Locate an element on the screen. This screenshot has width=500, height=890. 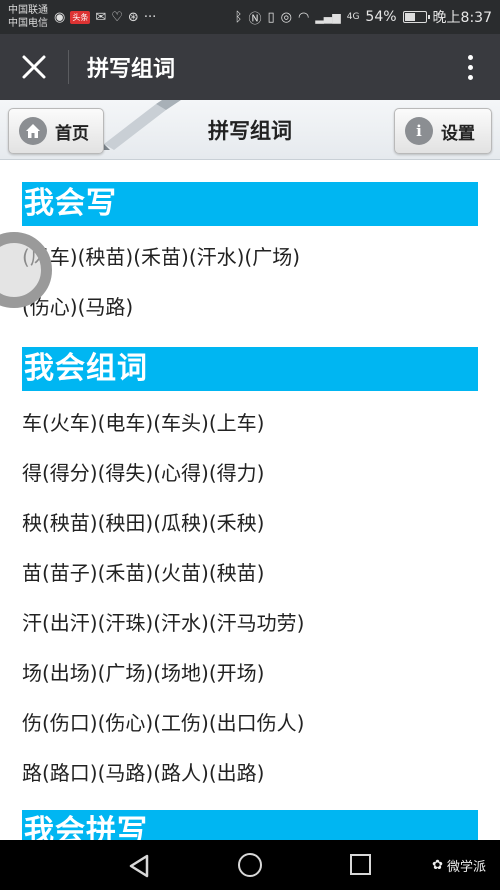
watermark: ✿ 微学派 is located at coordinates (459, 865).